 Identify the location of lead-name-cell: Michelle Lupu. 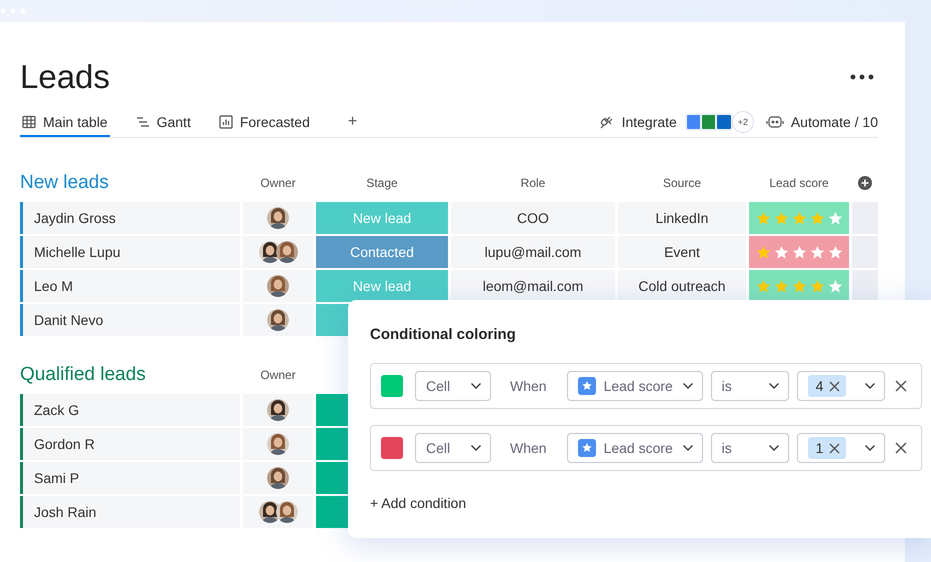
(130, 252).